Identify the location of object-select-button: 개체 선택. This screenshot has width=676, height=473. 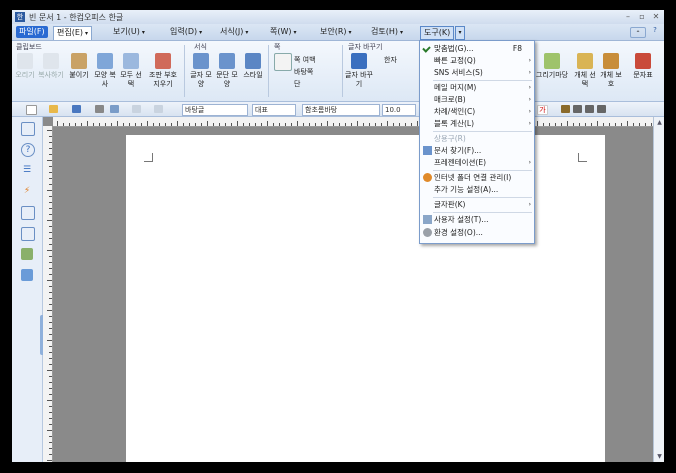
(585, 71).